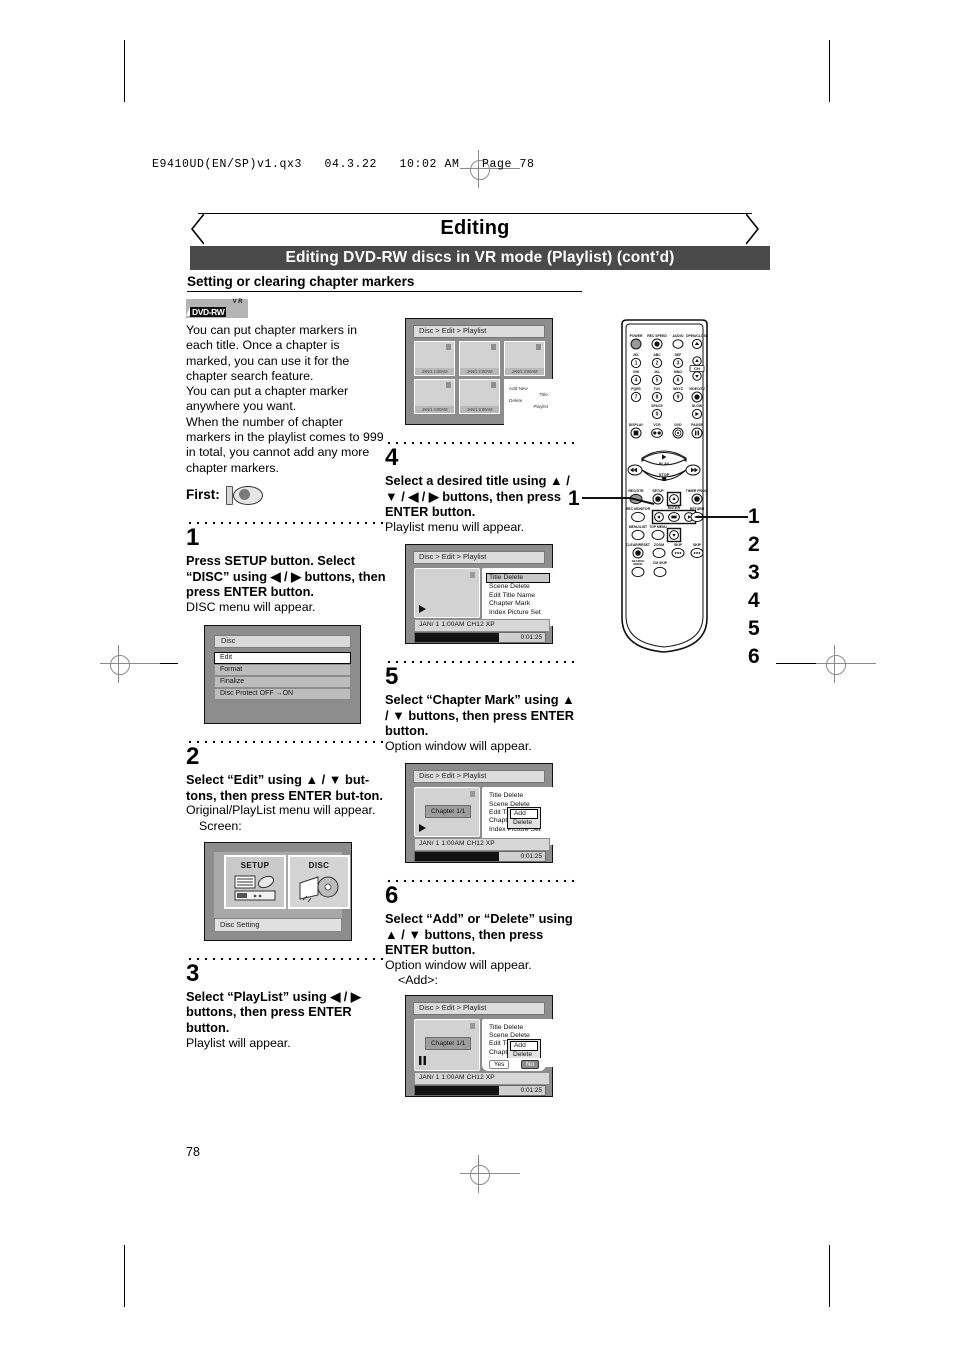 This screenshot has height=1351, width=954. Describe the element at coordinates (392, 896) in the screenshot. I see `step-6-number: 6` at that location.